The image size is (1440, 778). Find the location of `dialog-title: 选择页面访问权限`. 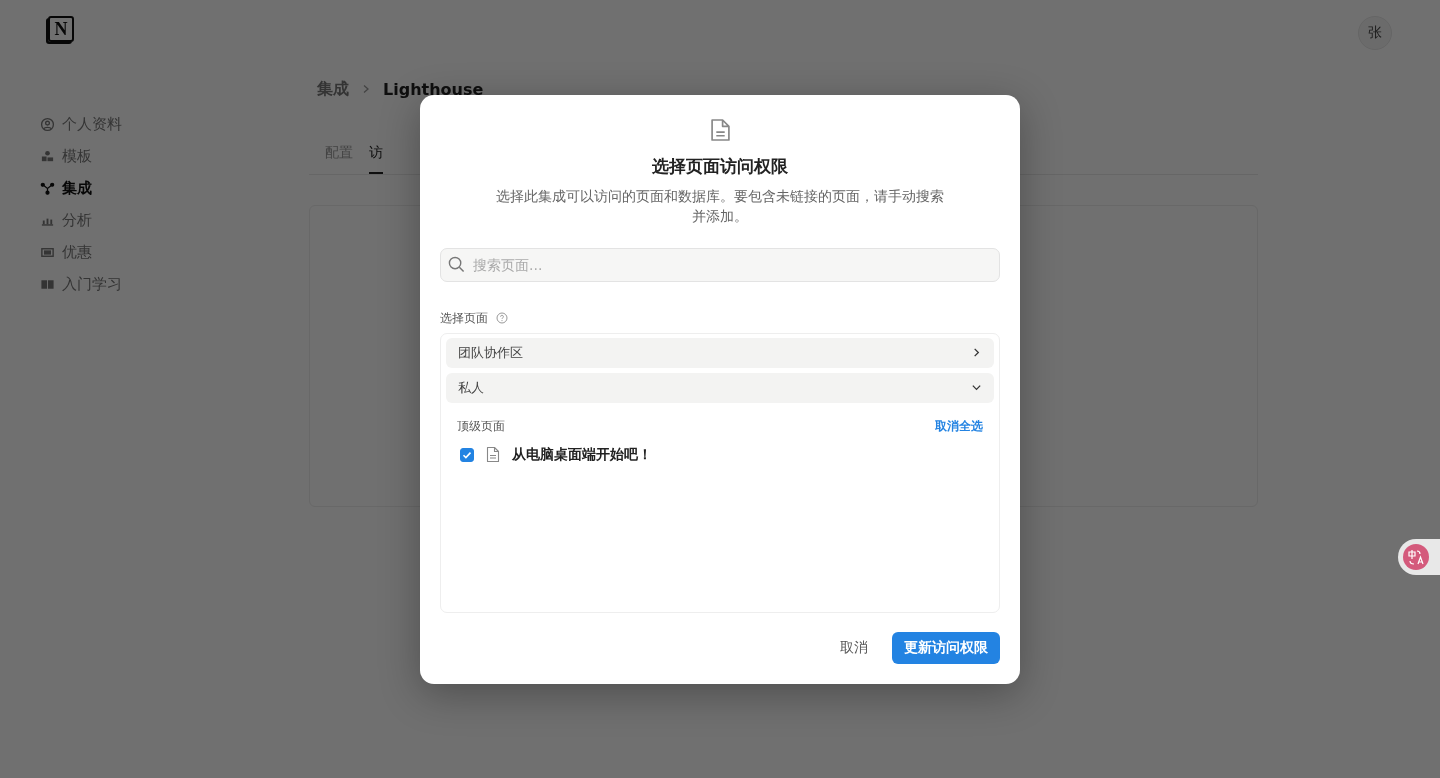

dialog-title: 选择页面访问权限 is located at coordinates (720, 166).